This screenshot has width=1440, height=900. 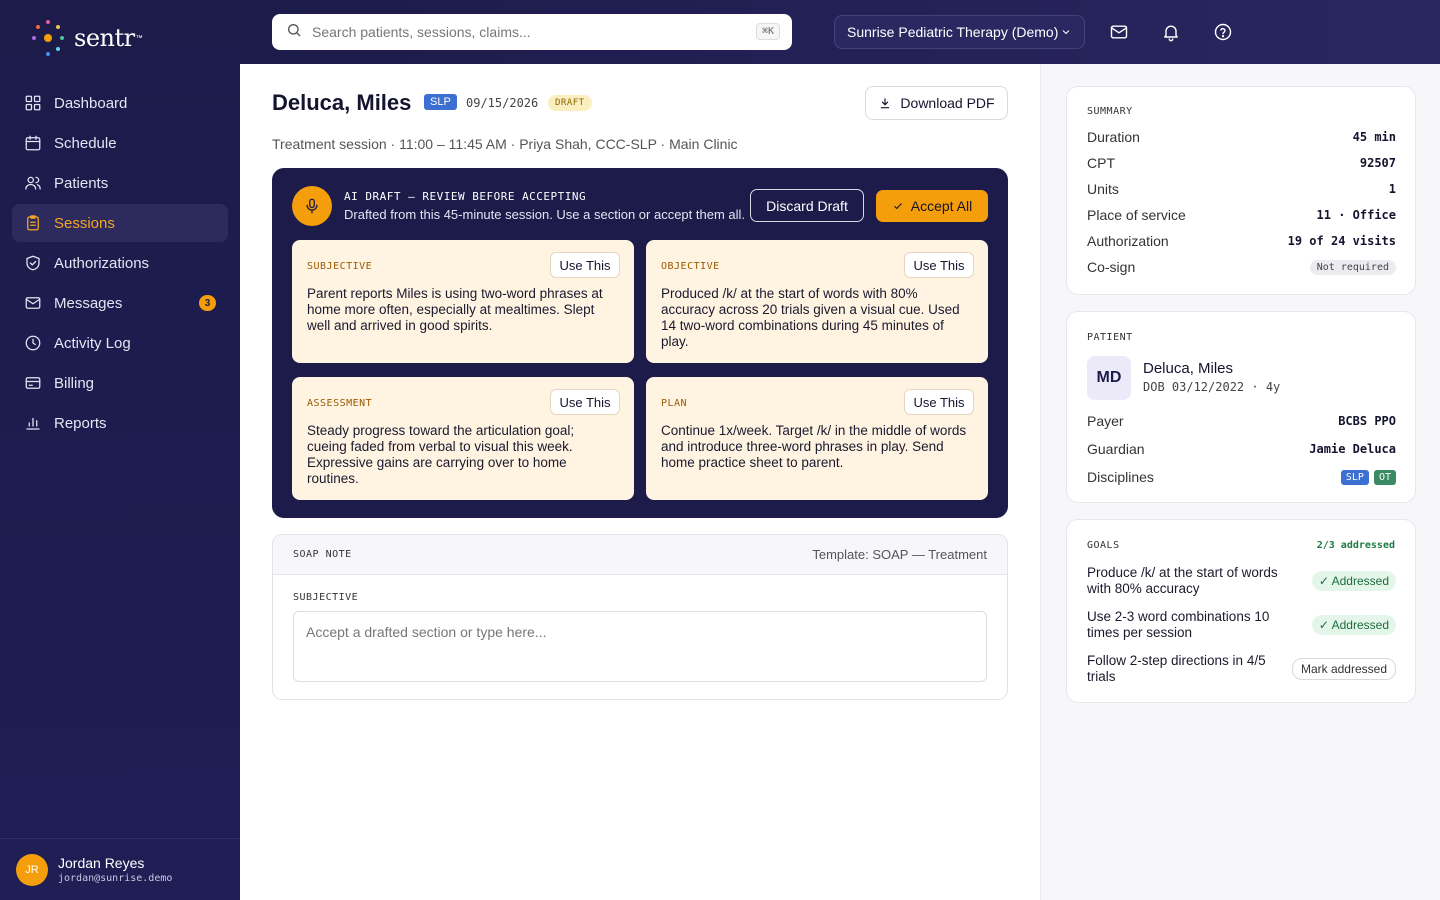 I want to click on mail-button, so click(x=1119, y=32).